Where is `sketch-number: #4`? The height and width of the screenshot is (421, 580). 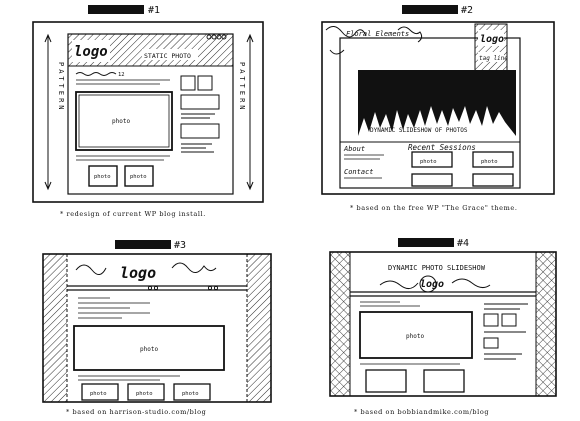
sketch-number: #4 is located at coordinates (463, 243).